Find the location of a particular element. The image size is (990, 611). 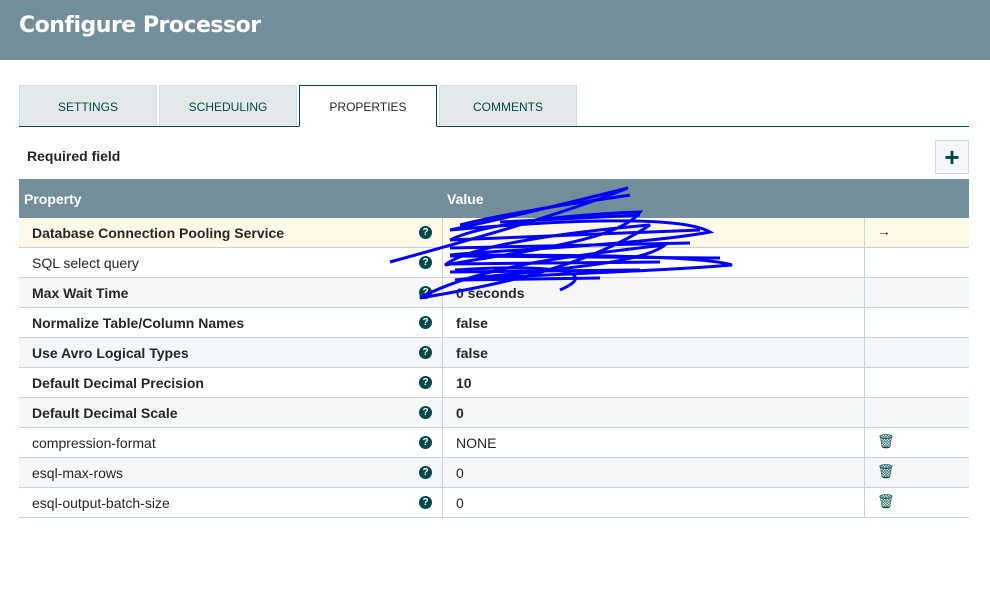

property-name: Normalize Table/Column Names is located at coordinates (138, 323).